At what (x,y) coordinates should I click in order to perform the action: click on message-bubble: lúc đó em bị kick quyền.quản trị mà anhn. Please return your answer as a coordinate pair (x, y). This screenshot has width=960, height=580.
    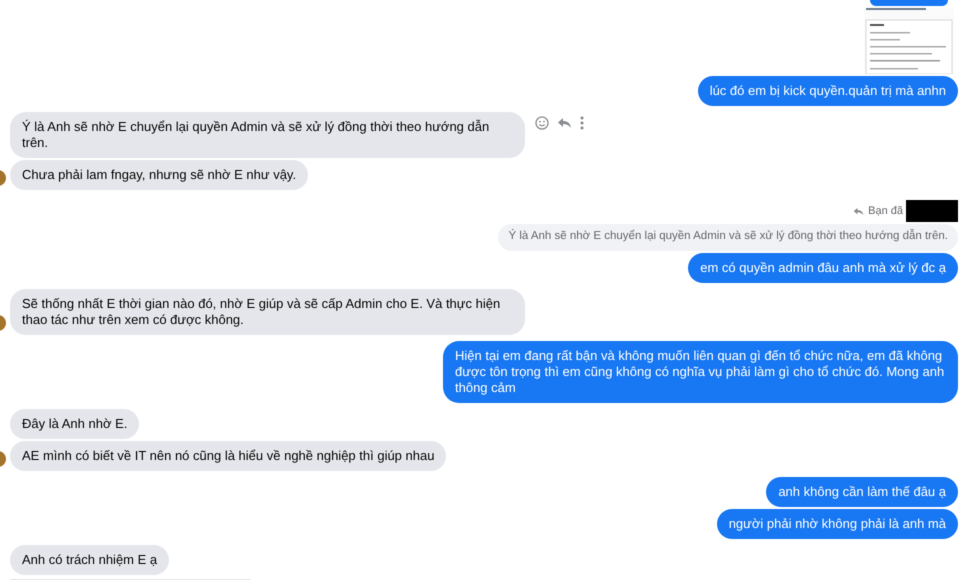
    Looking at the image, I should click on (828, 91).